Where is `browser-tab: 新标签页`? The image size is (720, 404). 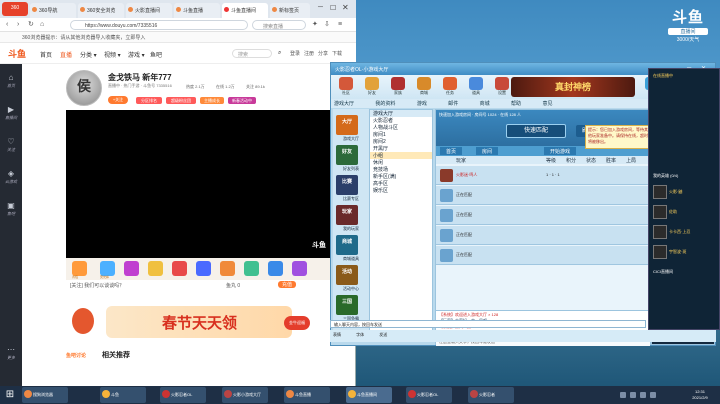
browser-tab: 新标签页 is located at coordinates (290, 10).